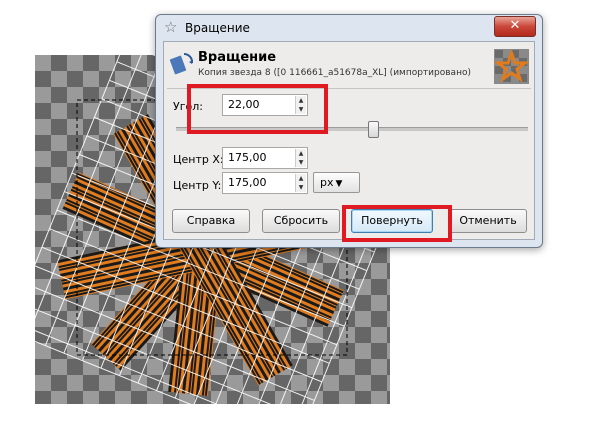 The width and height of the screenshot is (599, 439). What do you see at coordinates (182, 63) in the screenshot?
I see `rotate-tool-icon` at bounding box center [182, 63].